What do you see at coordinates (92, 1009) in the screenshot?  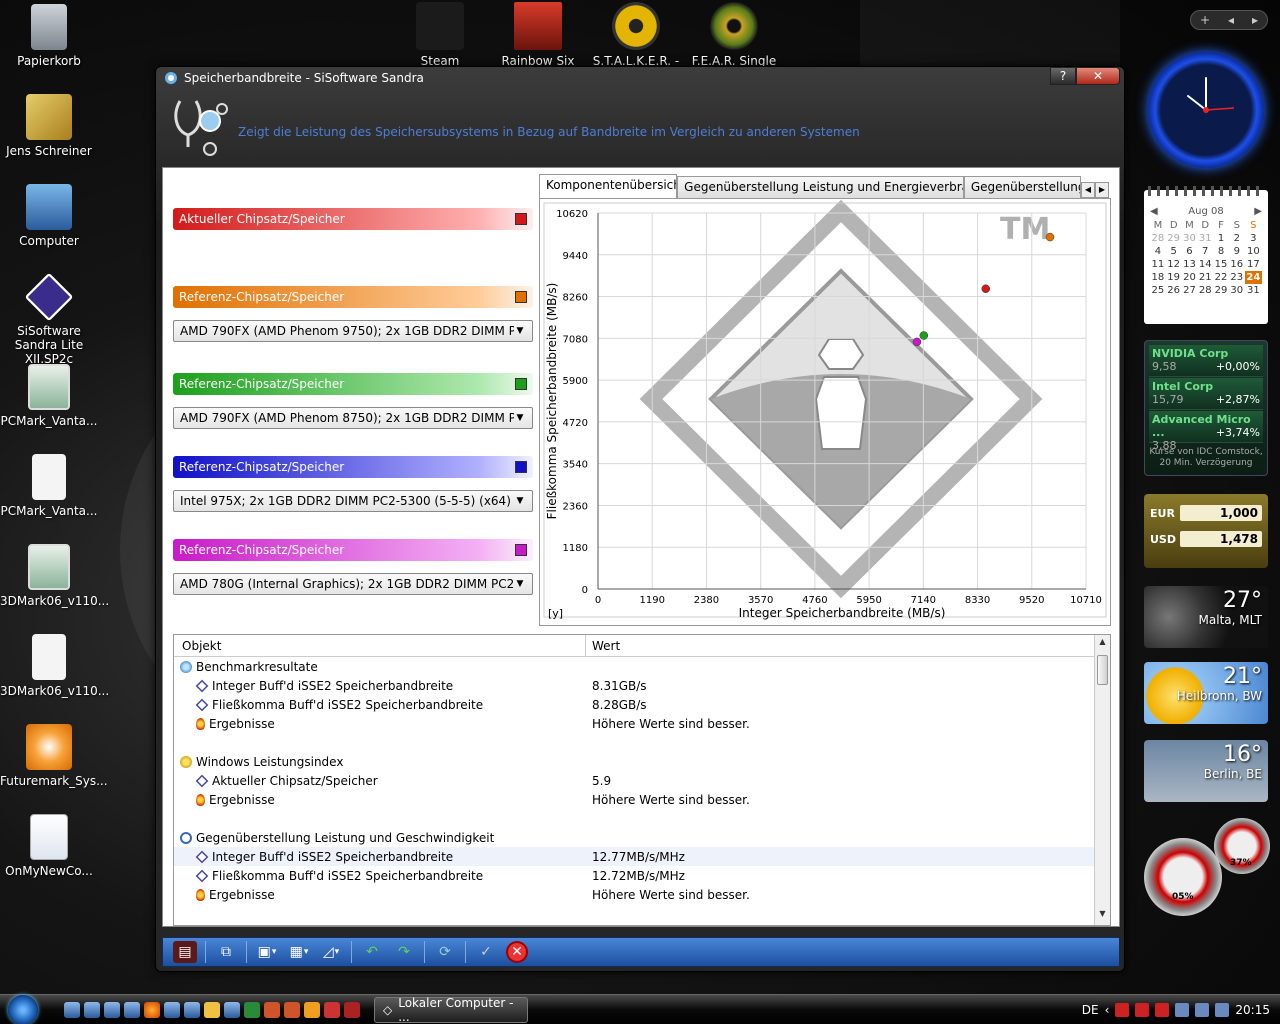 I see `switch-windows-icon` at bounding box center [92, 1009].